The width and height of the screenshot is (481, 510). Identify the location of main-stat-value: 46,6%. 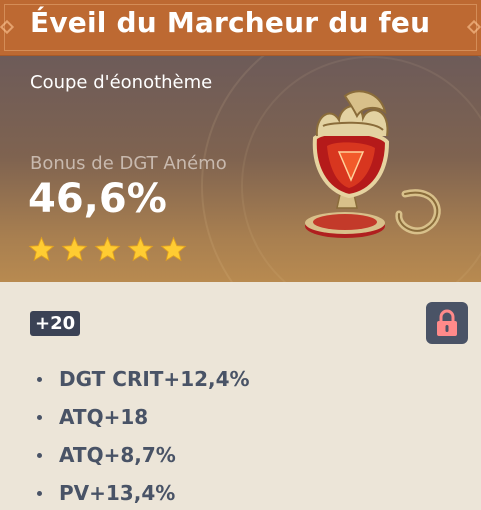
(97, 199).